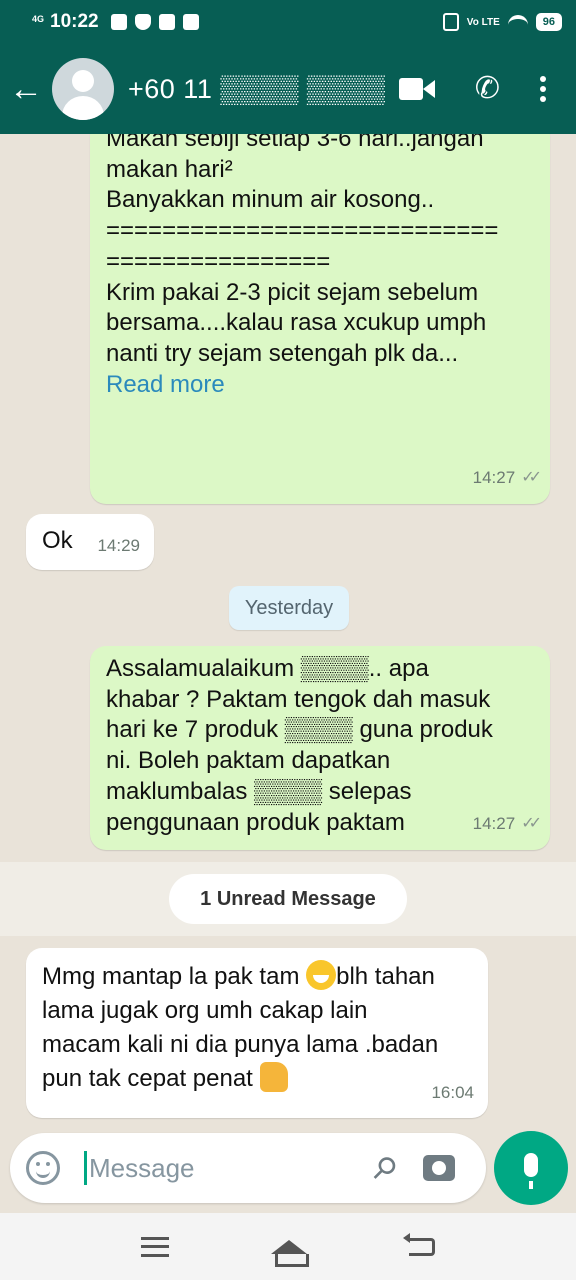  I want to click on more-options-icon, so click(543, 89).